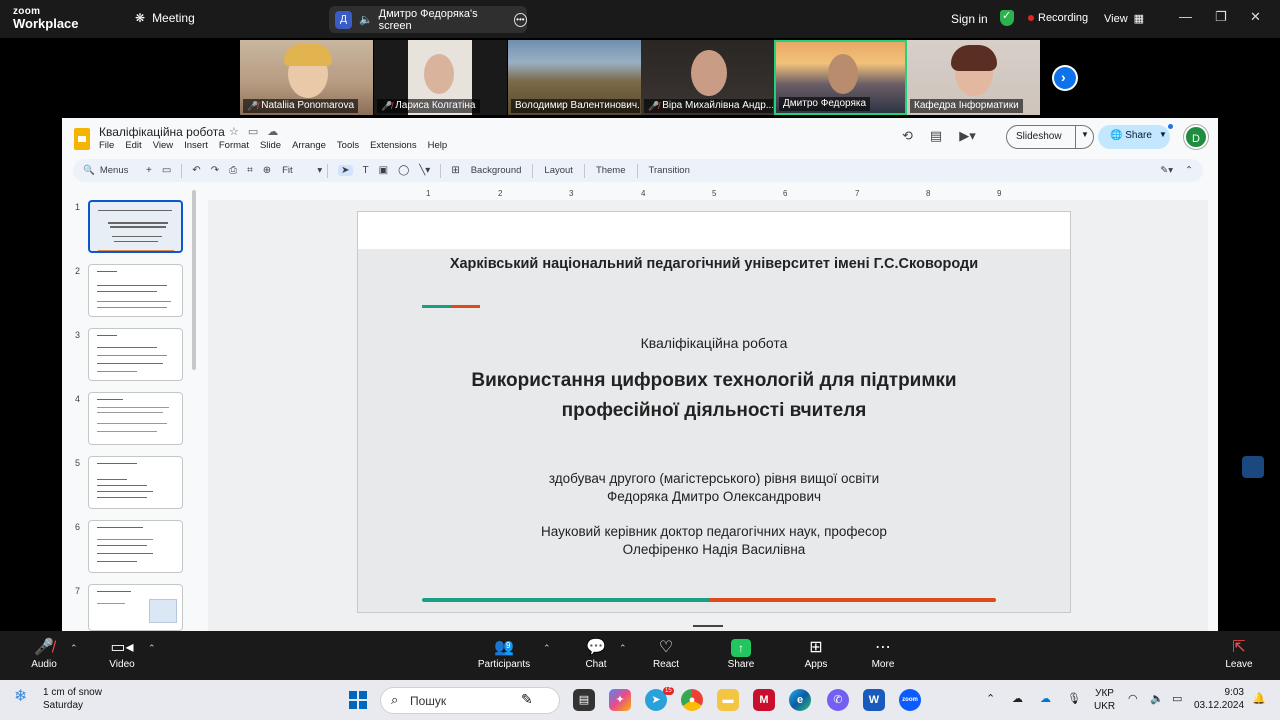 This screenshot has width=1280, height=720. I want to click on cloud-icon: ☁, so click(272, 131).